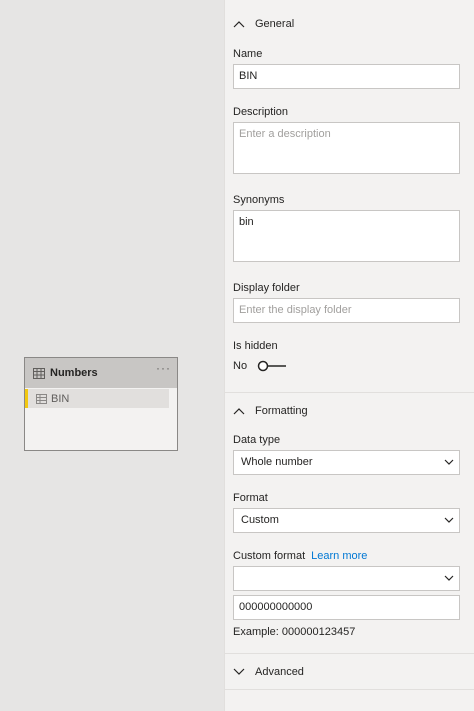  What do you see at coordinates (259, 200) in the screenshot?
I see `synonyms-label: Synonyms` at bounding box center [259, 200].